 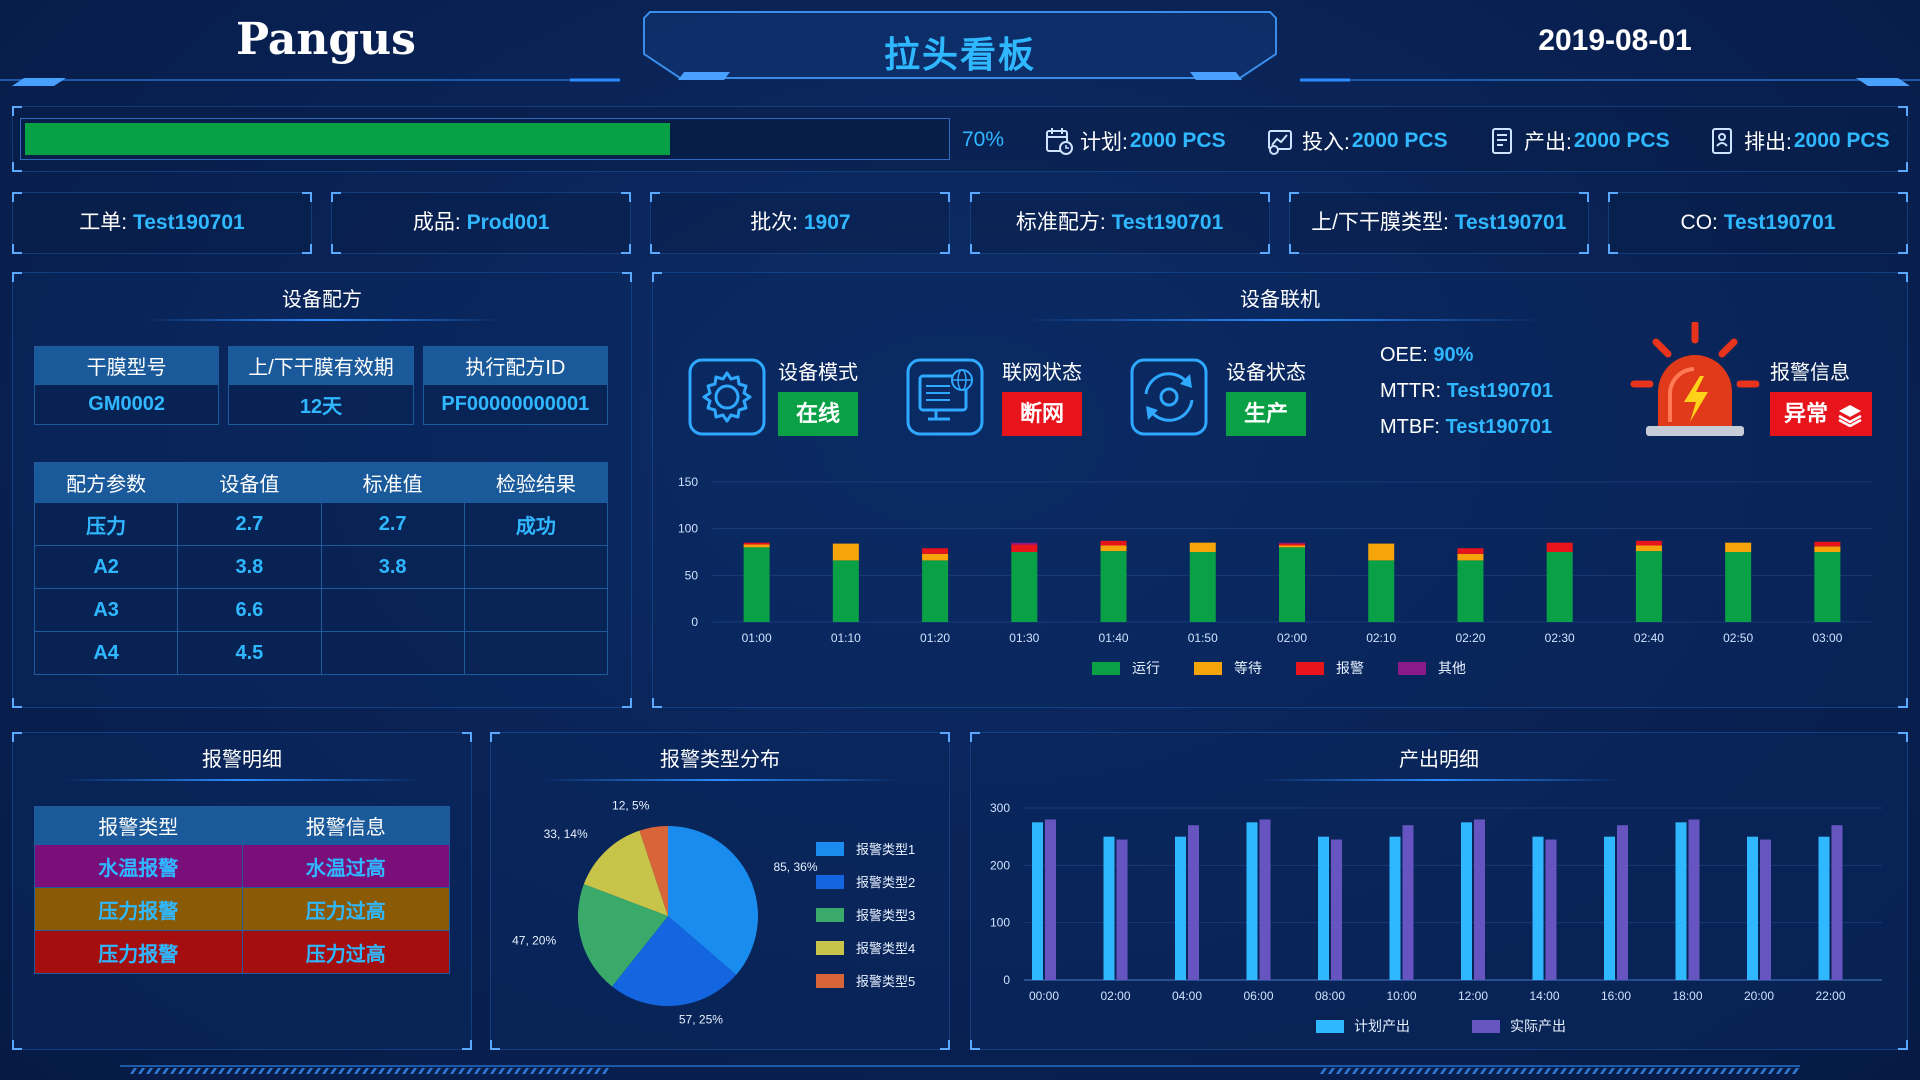 I want to click on legend-label: 报警, so click(x=1350, y=668).